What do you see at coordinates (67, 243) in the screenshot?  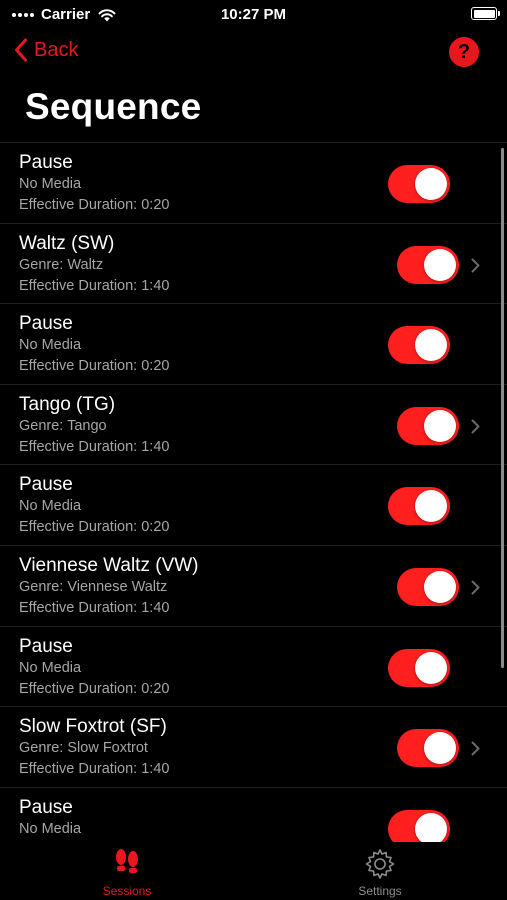 I see `item-title: Waltz (SW)` at bounding box center [67, 243].